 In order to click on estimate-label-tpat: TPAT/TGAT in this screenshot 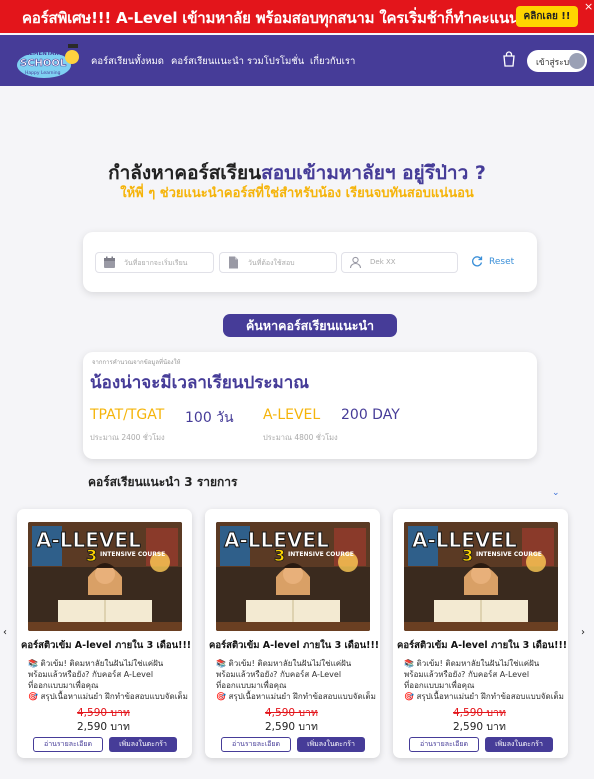, I will do `click(127, 415)`.